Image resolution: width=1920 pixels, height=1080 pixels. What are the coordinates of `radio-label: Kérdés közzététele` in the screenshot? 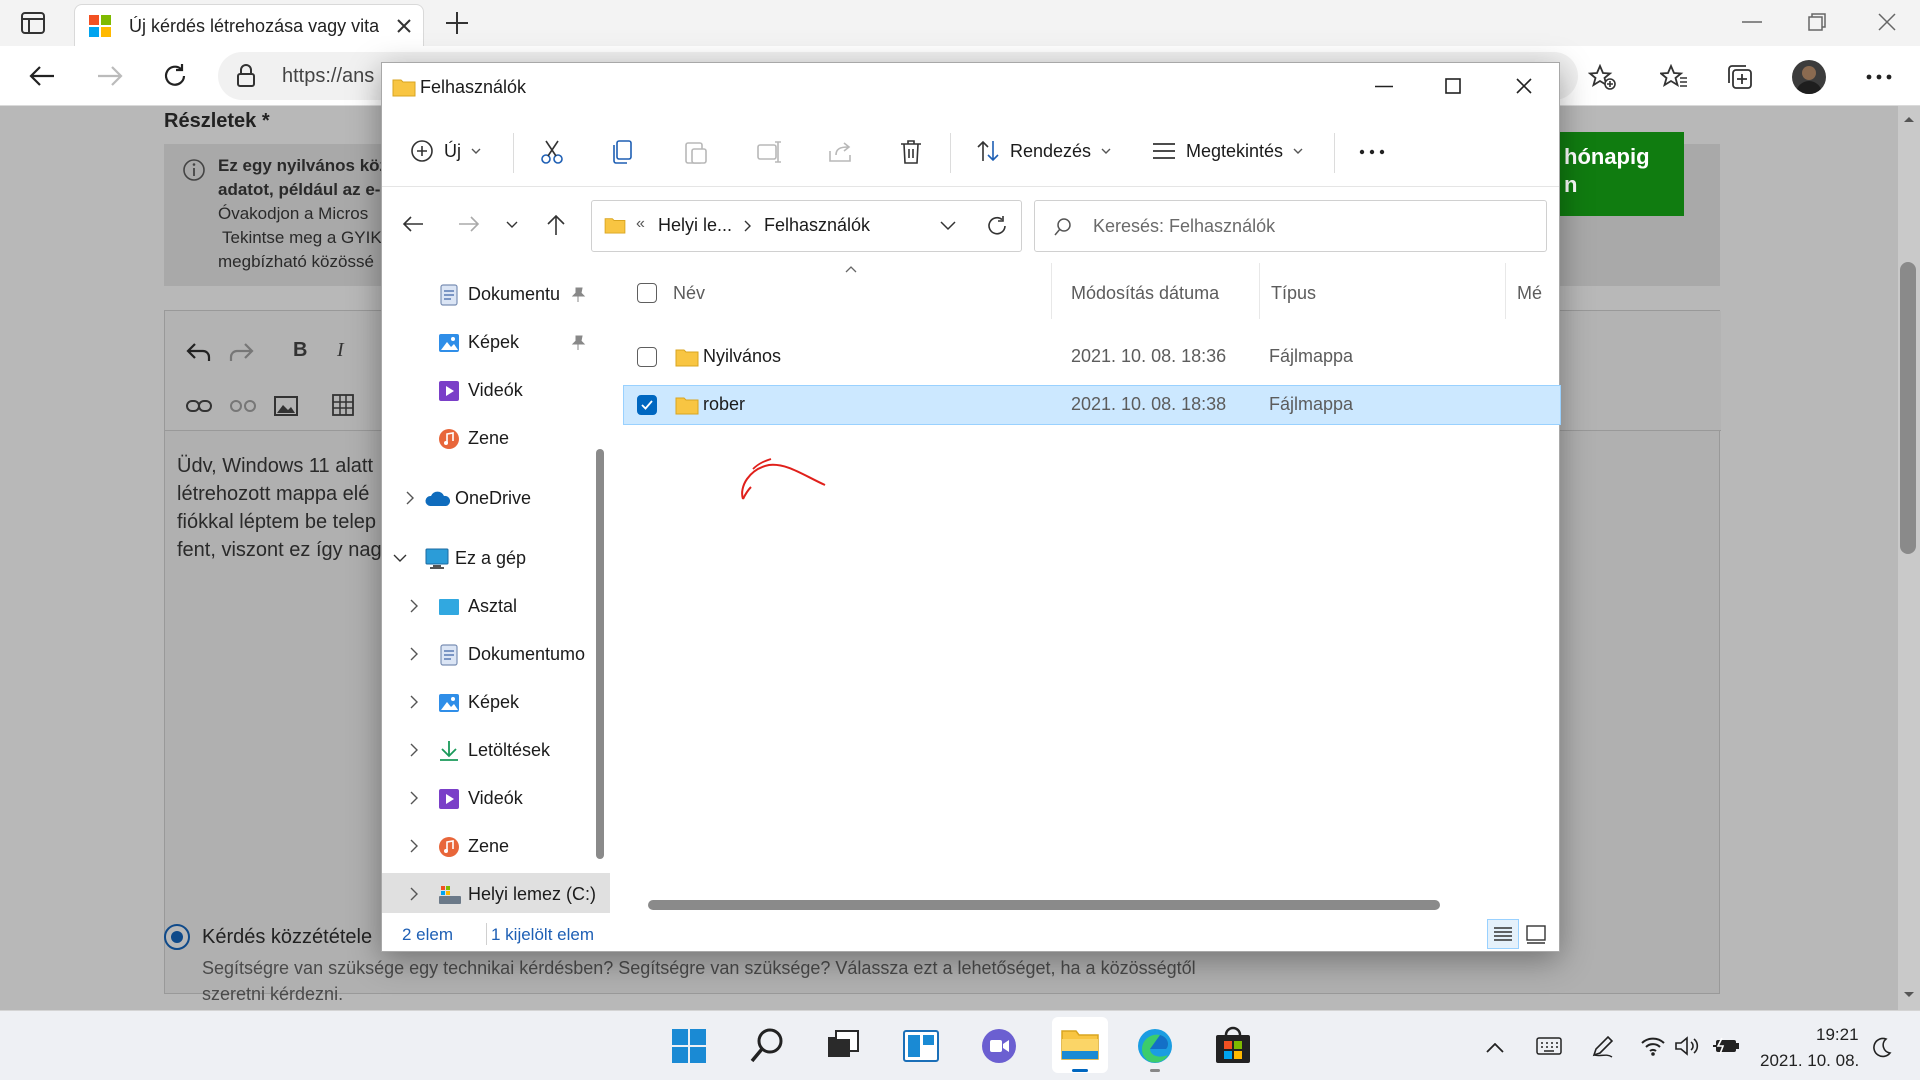 It's located at (287, 937).